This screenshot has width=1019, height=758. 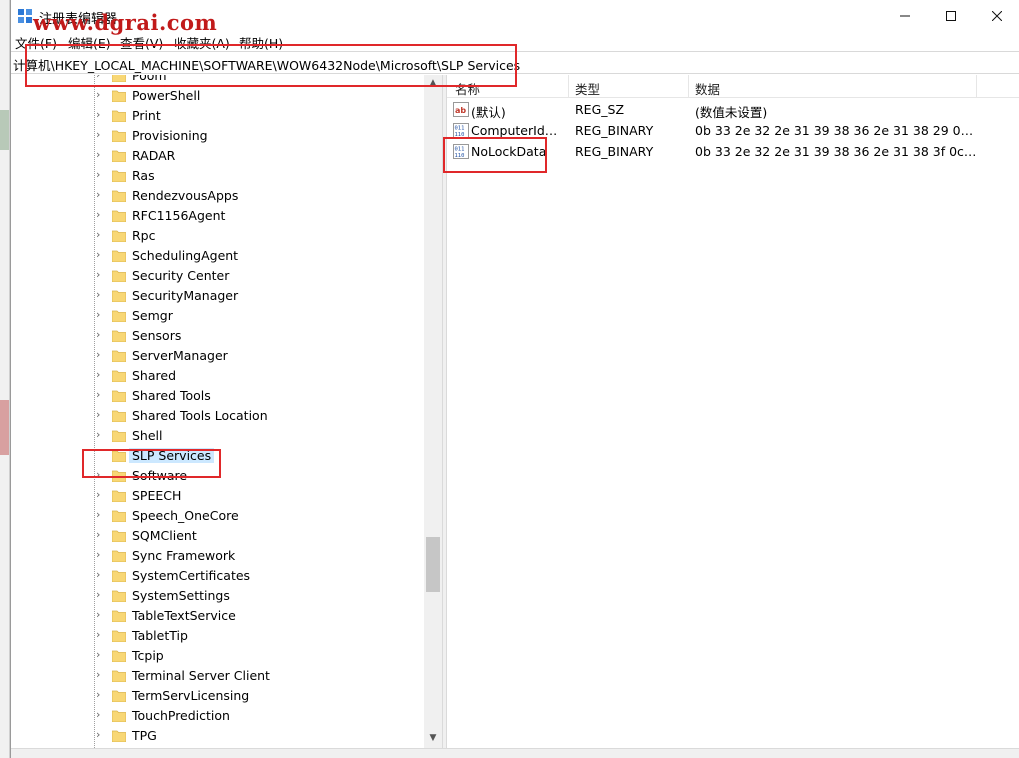 What do you see at coordinates (221, 716) in the screenshot?
I see `tree-item: › TouchPrediction` at bounding box center [221, 716].